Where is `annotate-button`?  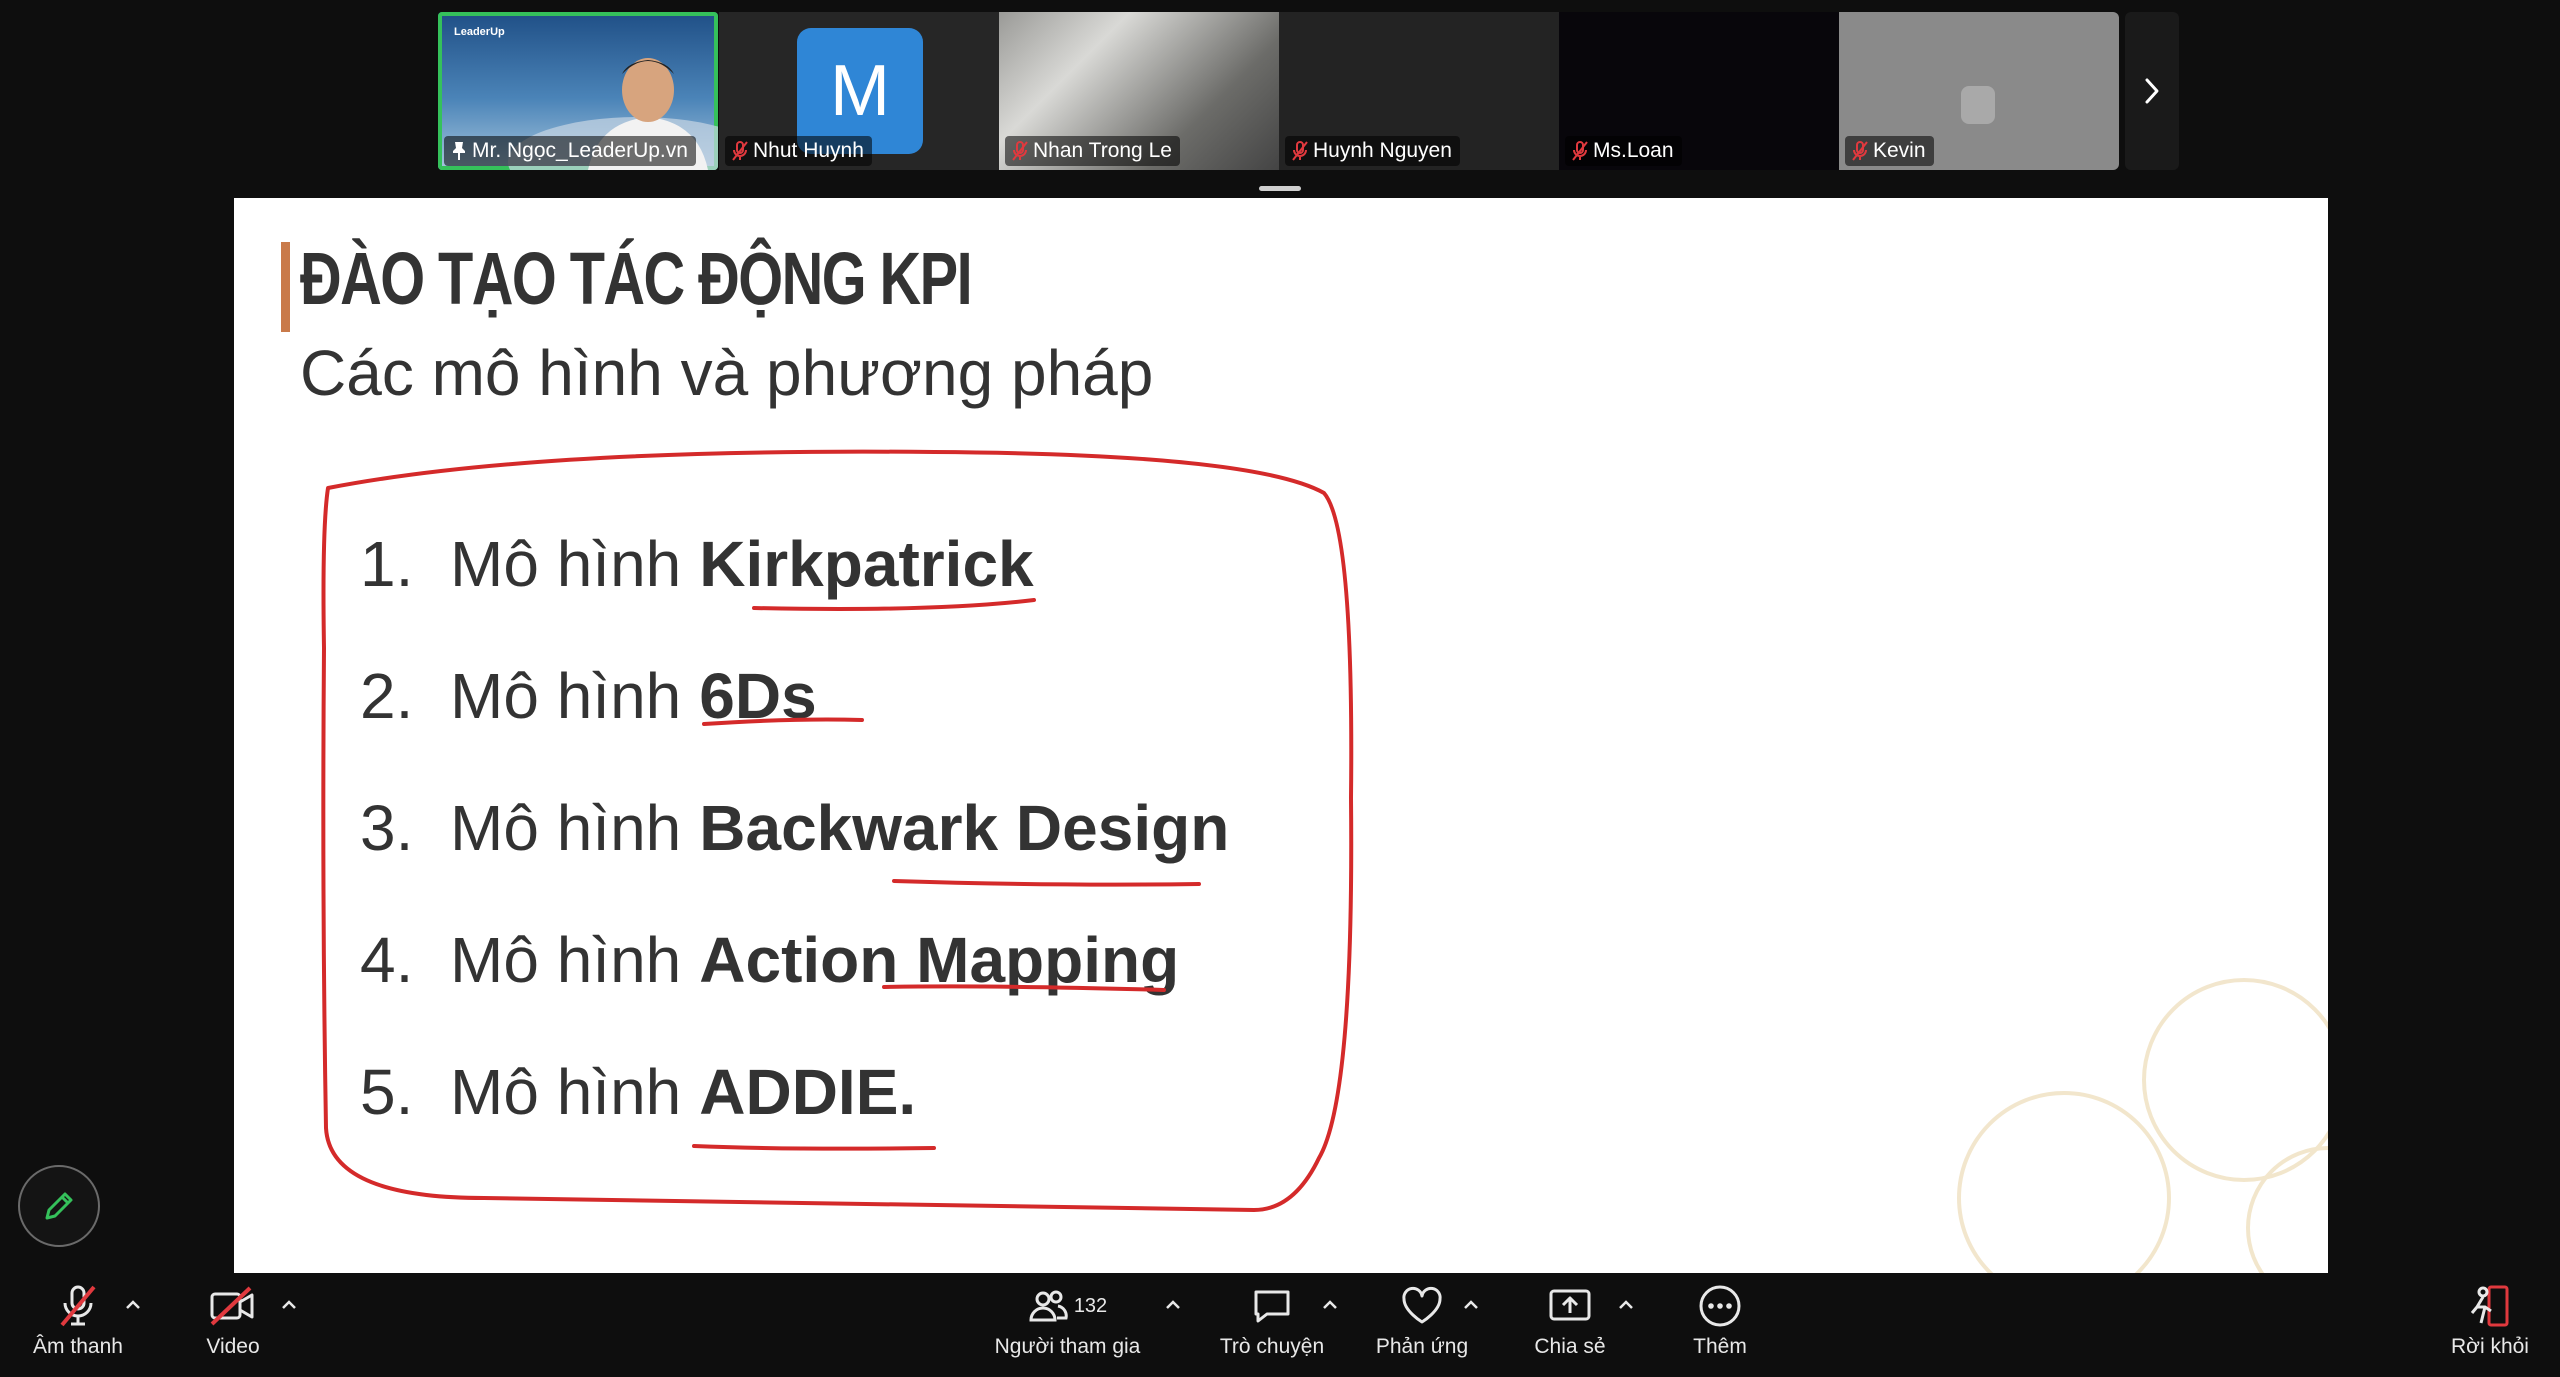 annotate-button is located at coordinates (59, 1206).